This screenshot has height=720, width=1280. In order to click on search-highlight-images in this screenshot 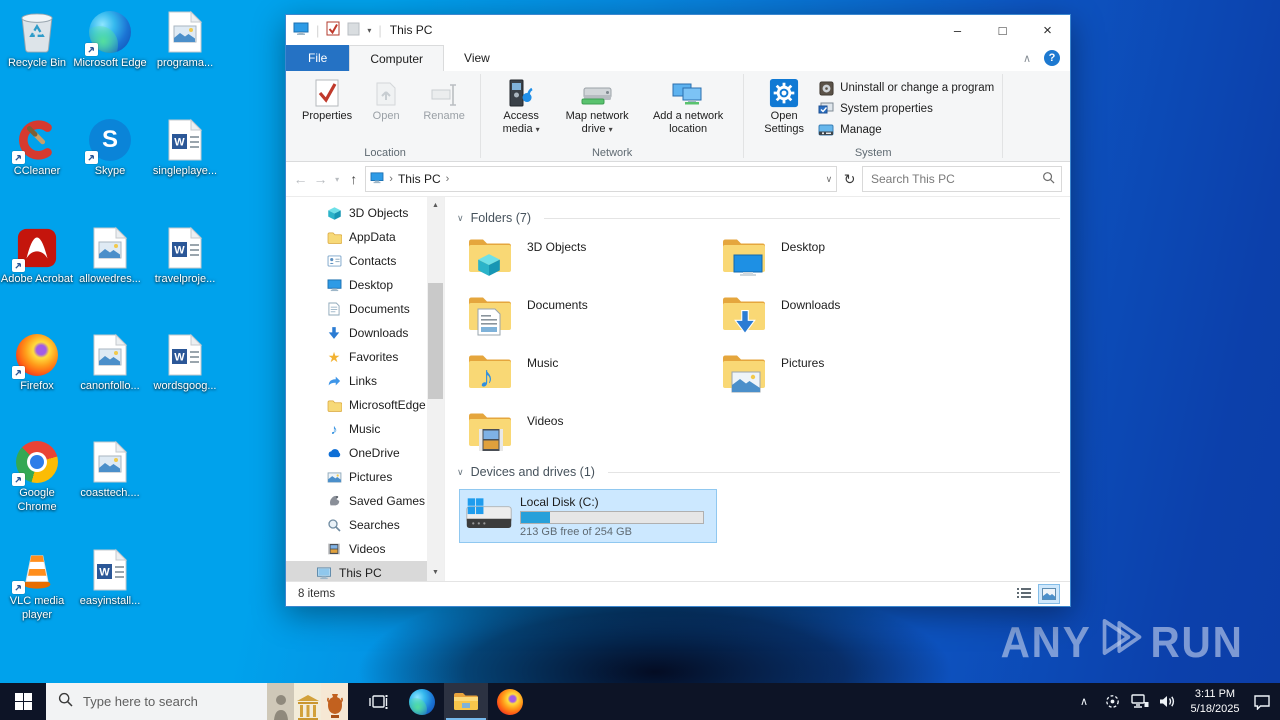, I will do `click(307, 701)`.